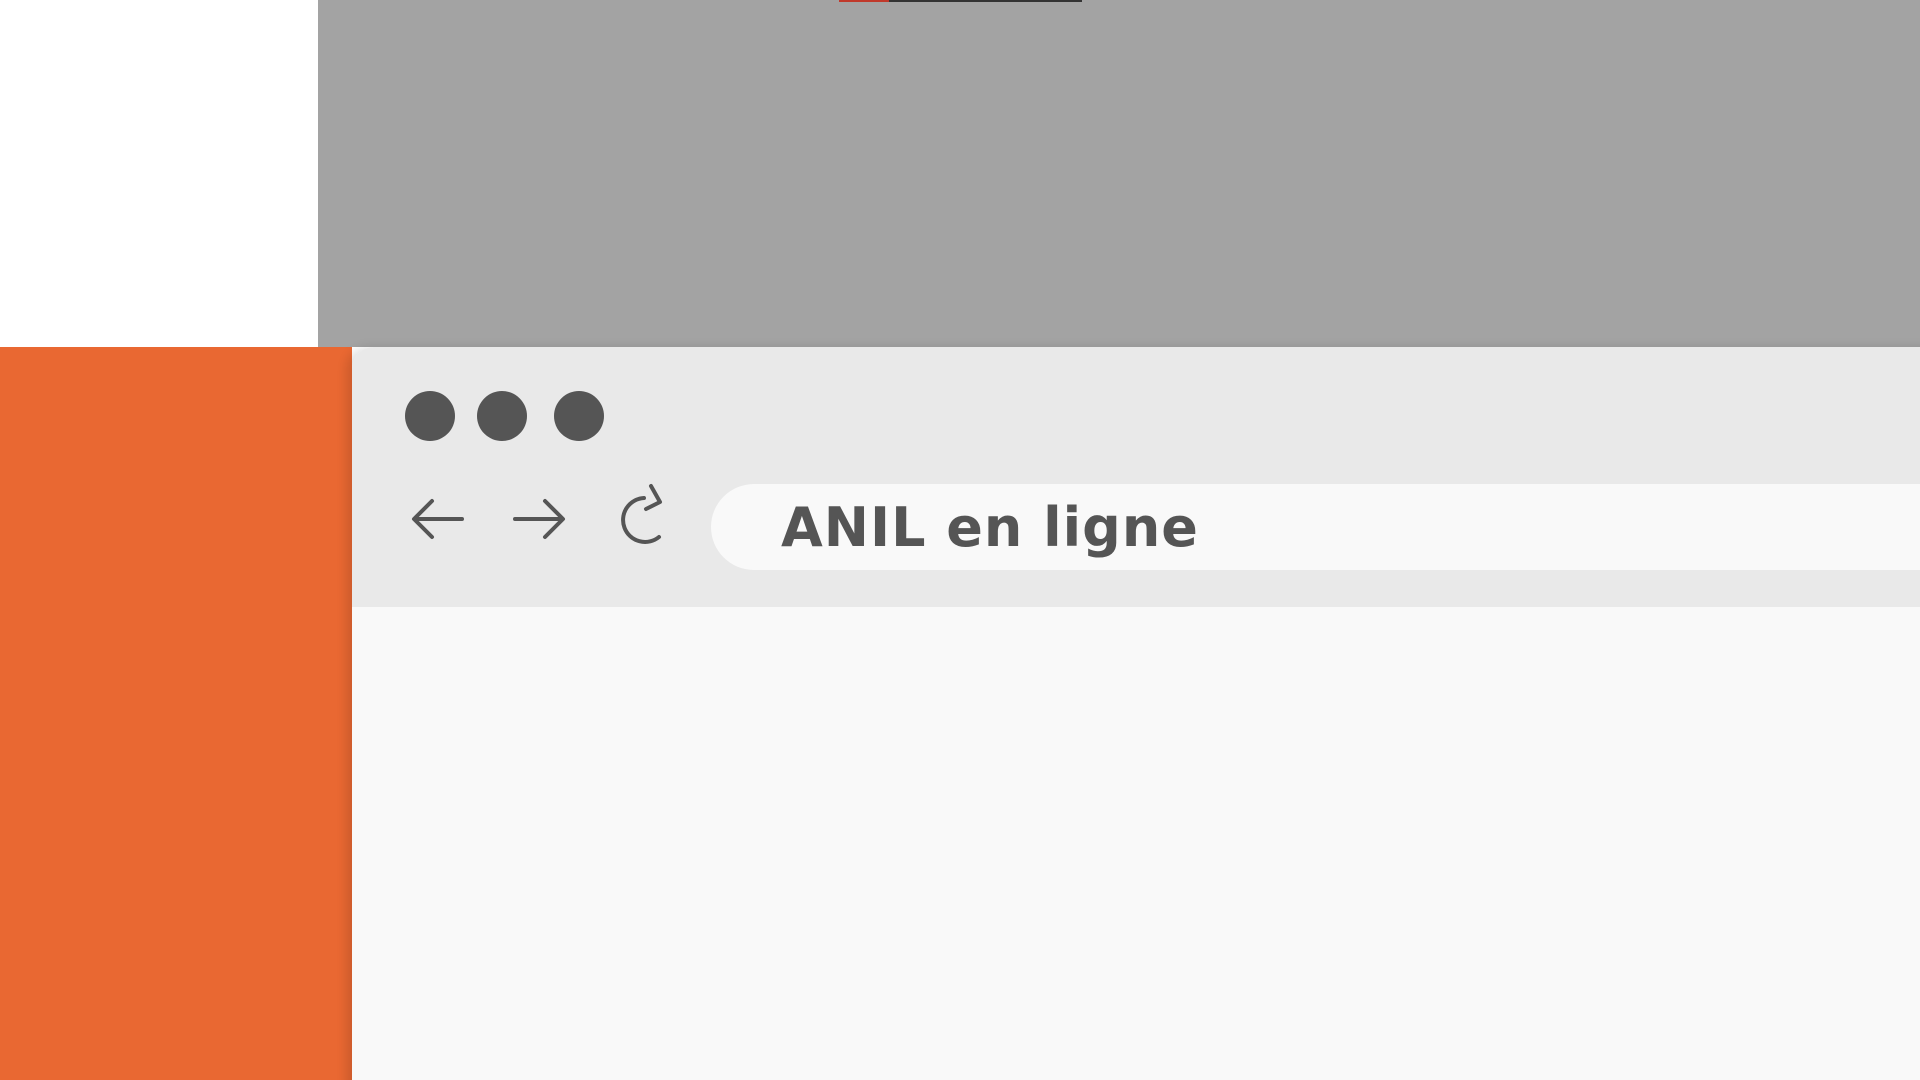  Describe the element at coordinates (1315, 527) in the screenshot. I see `address-bar: ANIL en ligne` at that location.